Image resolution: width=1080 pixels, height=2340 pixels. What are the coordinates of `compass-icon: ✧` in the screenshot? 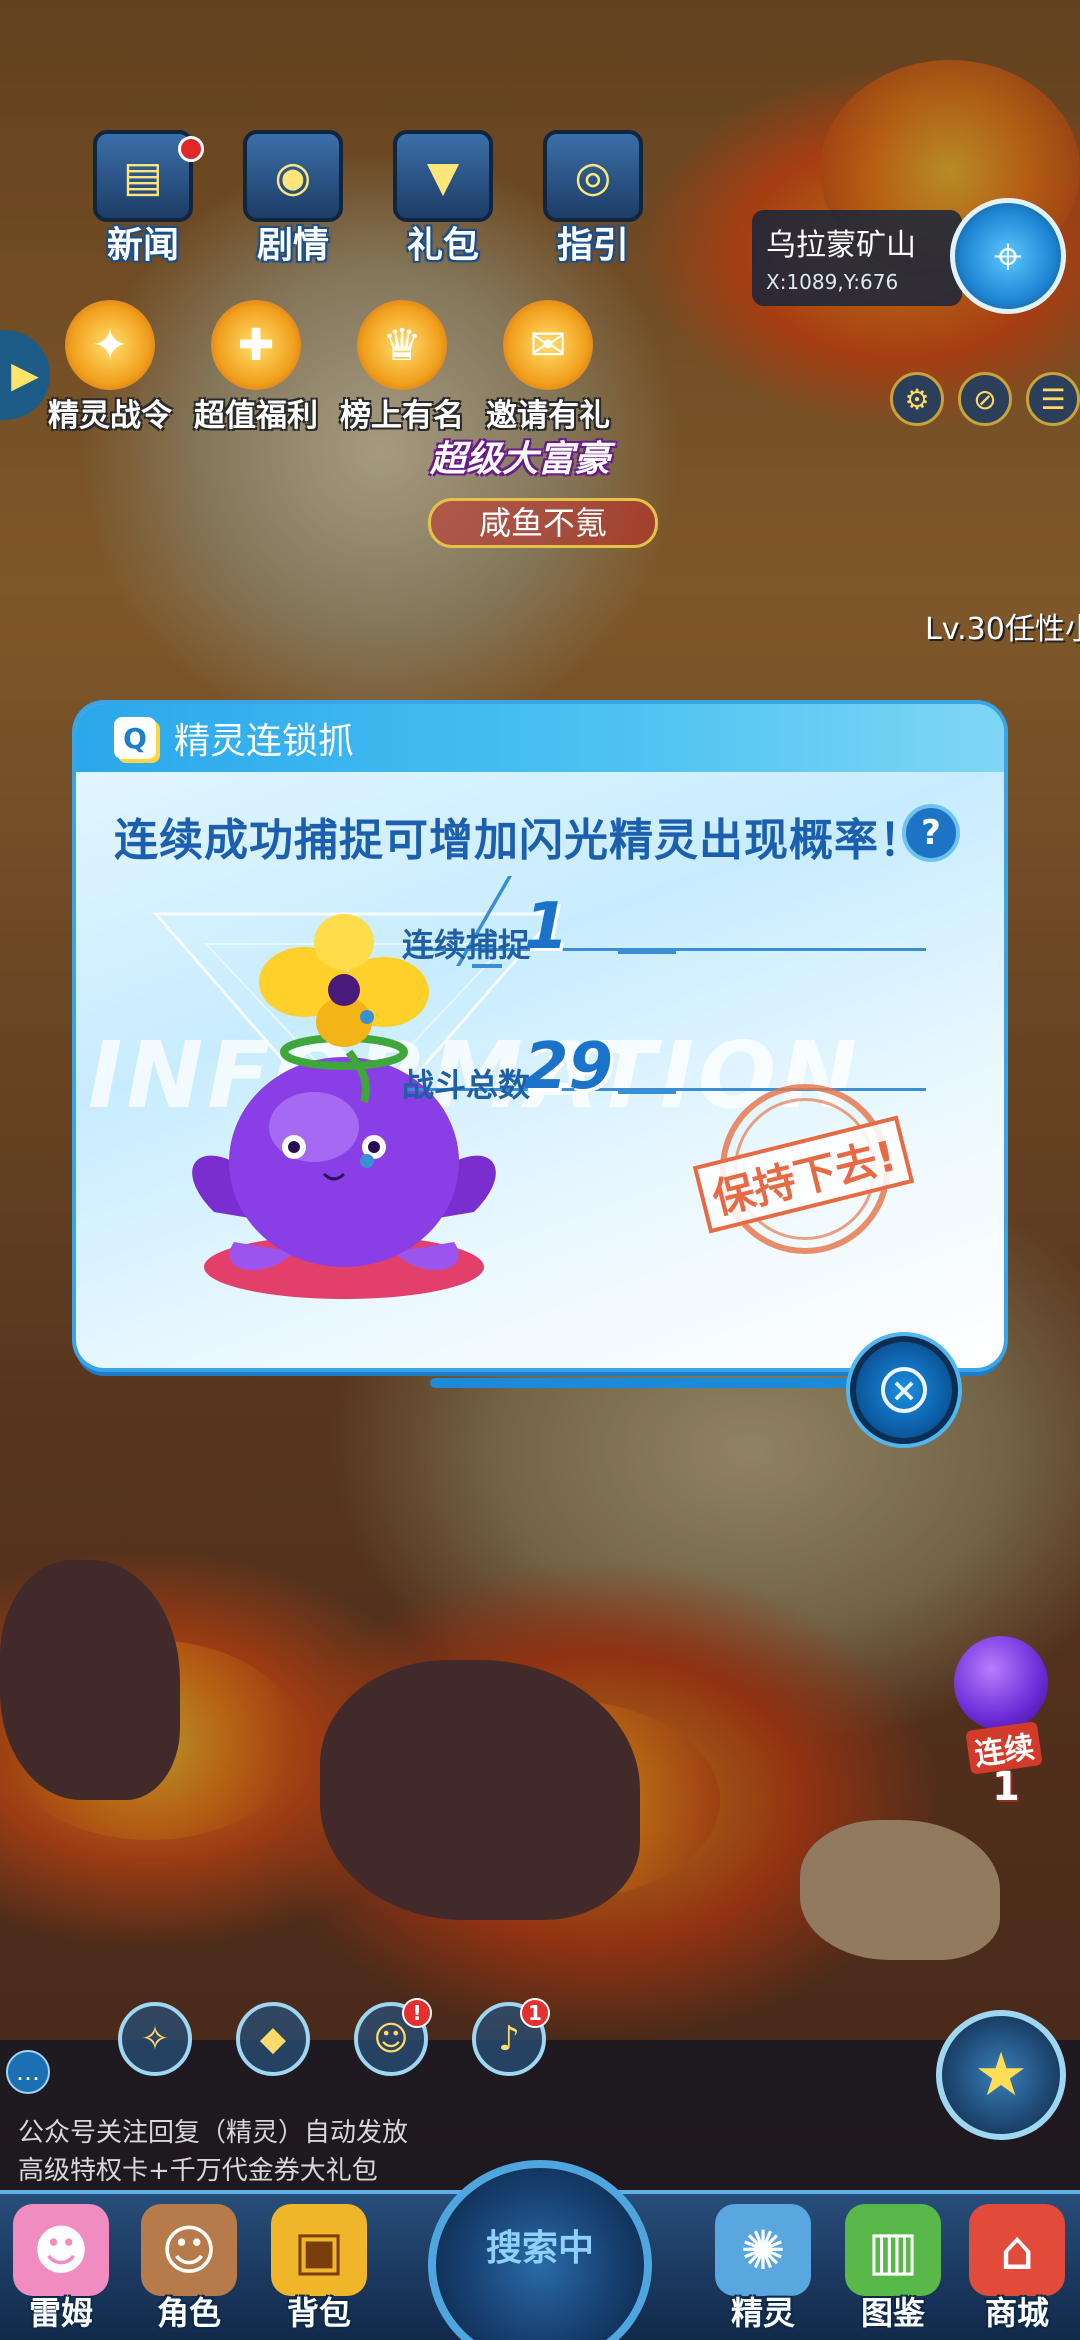 It's located at (155, 2039).